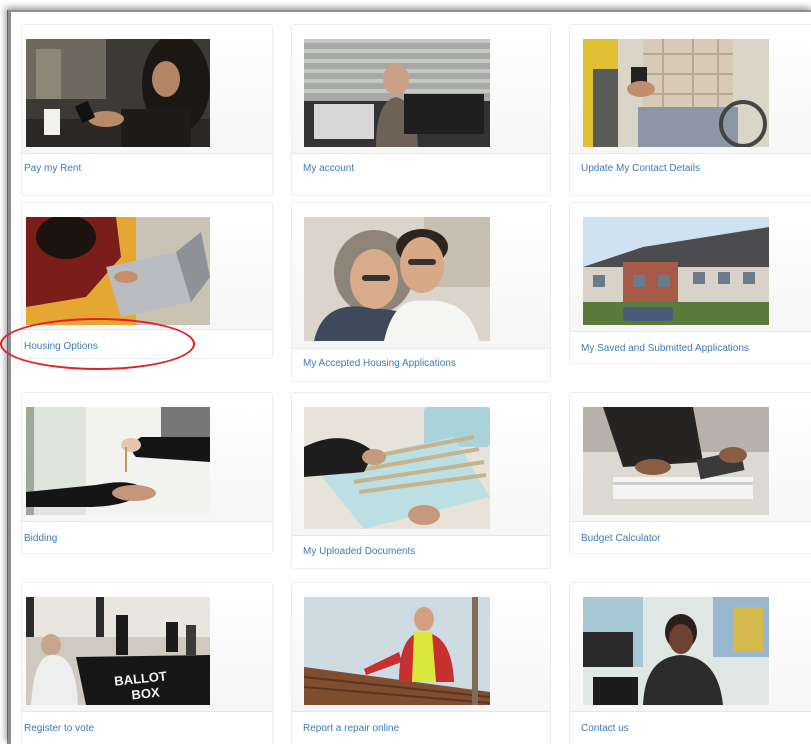  I want to click on tile-update-my-contact-details: Update My Contact Details, so click(690, 110).